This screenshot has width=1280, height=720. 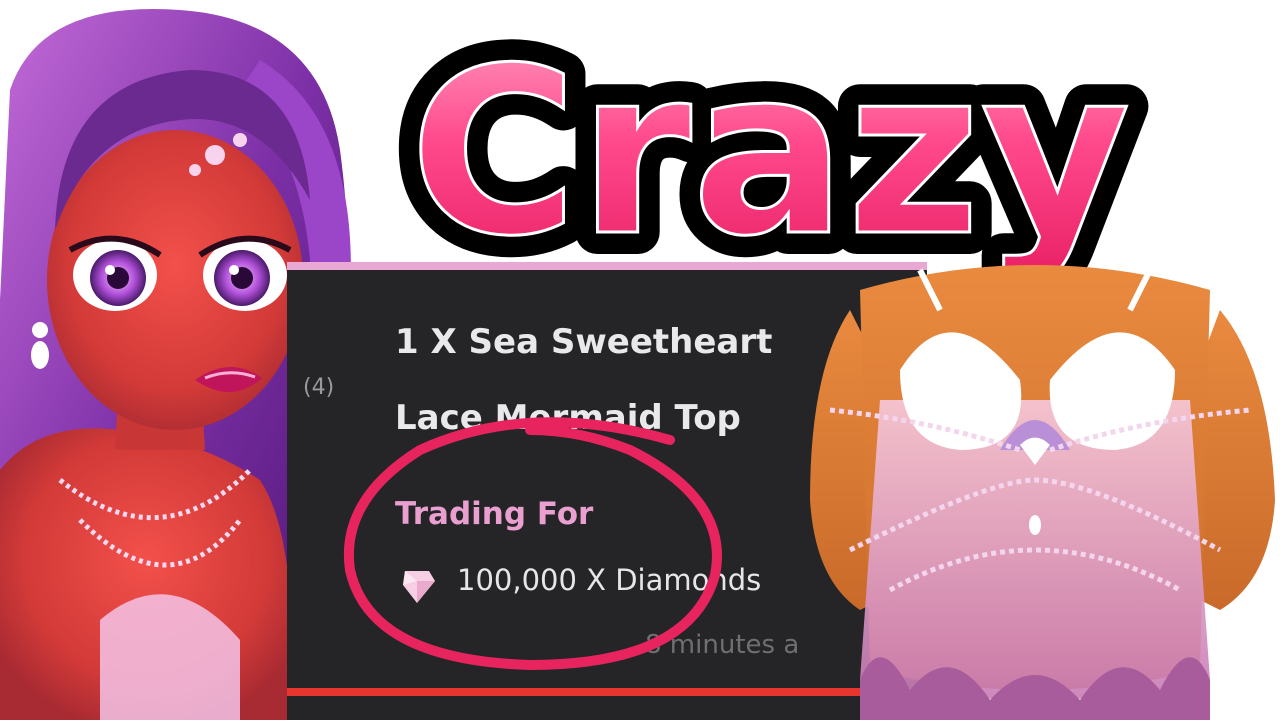 What do you see at coordinates (584, 342) in the screenshot?
I see `item-name-line-1: 1 X Sea Sweetheart` at bounding box center [584, 342].